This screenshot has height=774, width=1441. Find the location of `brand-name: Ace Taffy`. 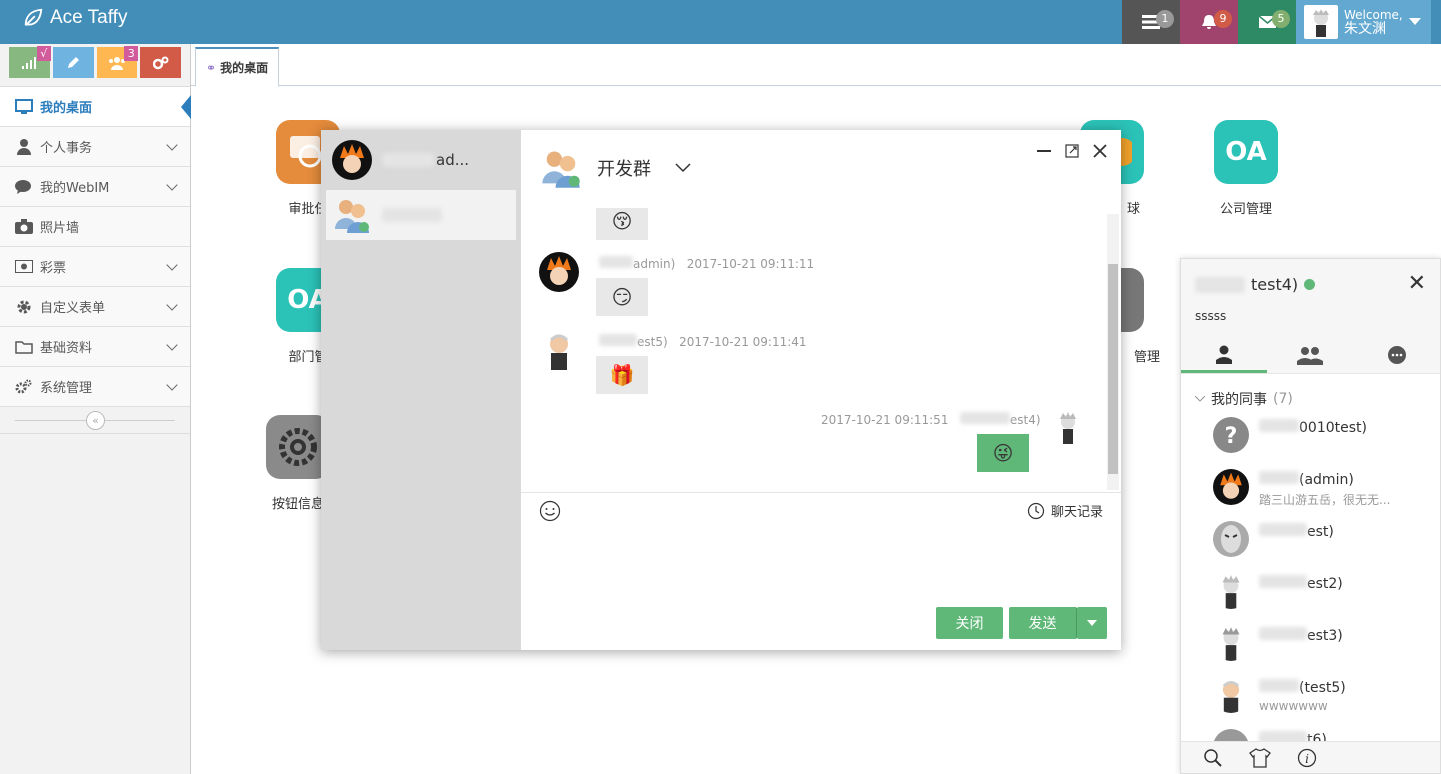

brand-name: Ace Taffy is located at coordinates (89, 17).